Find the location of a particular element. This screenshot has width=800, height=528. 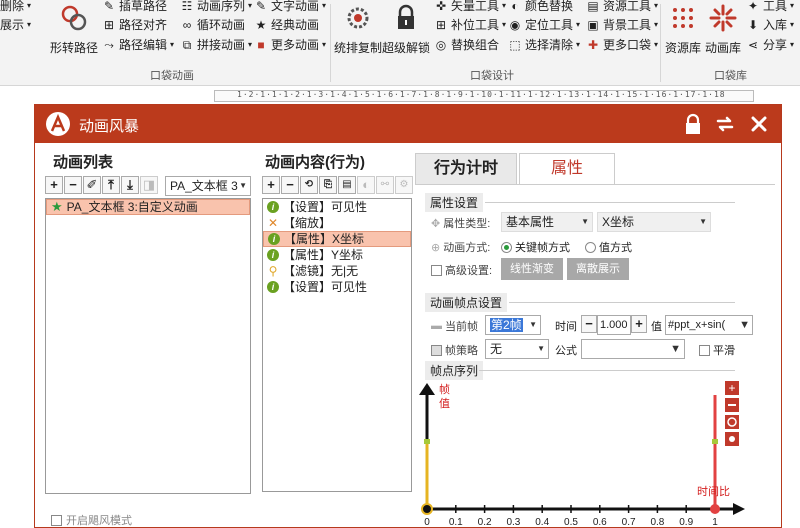

ribbon-resource-tool: ▤ 资源工具 ▾ is located at coordinates (622, 7).